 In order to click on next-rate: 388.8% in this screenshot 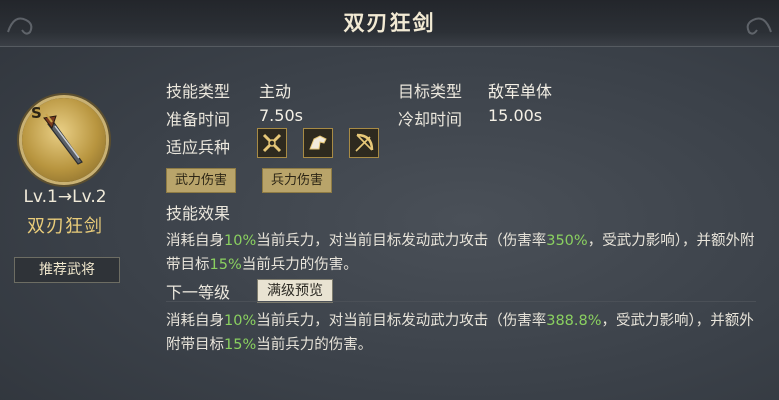, I will do `click(574, 321)`.